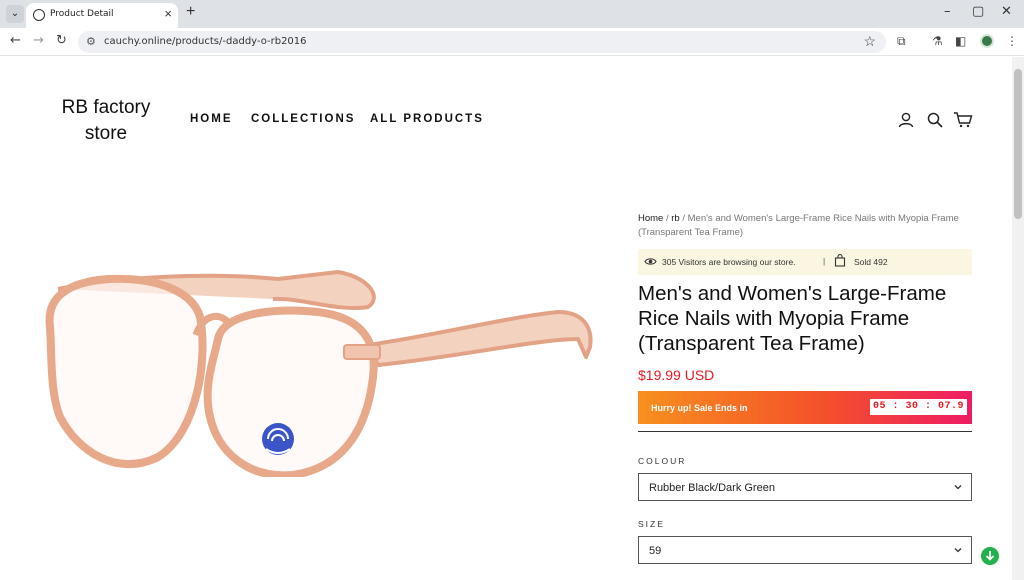 Image resolution: width=1024 pixels, height=580 pixels. Describe the element at coordinates (871, 262) in the screenshot. I see `sold-count-text: Sold 492` at that location.